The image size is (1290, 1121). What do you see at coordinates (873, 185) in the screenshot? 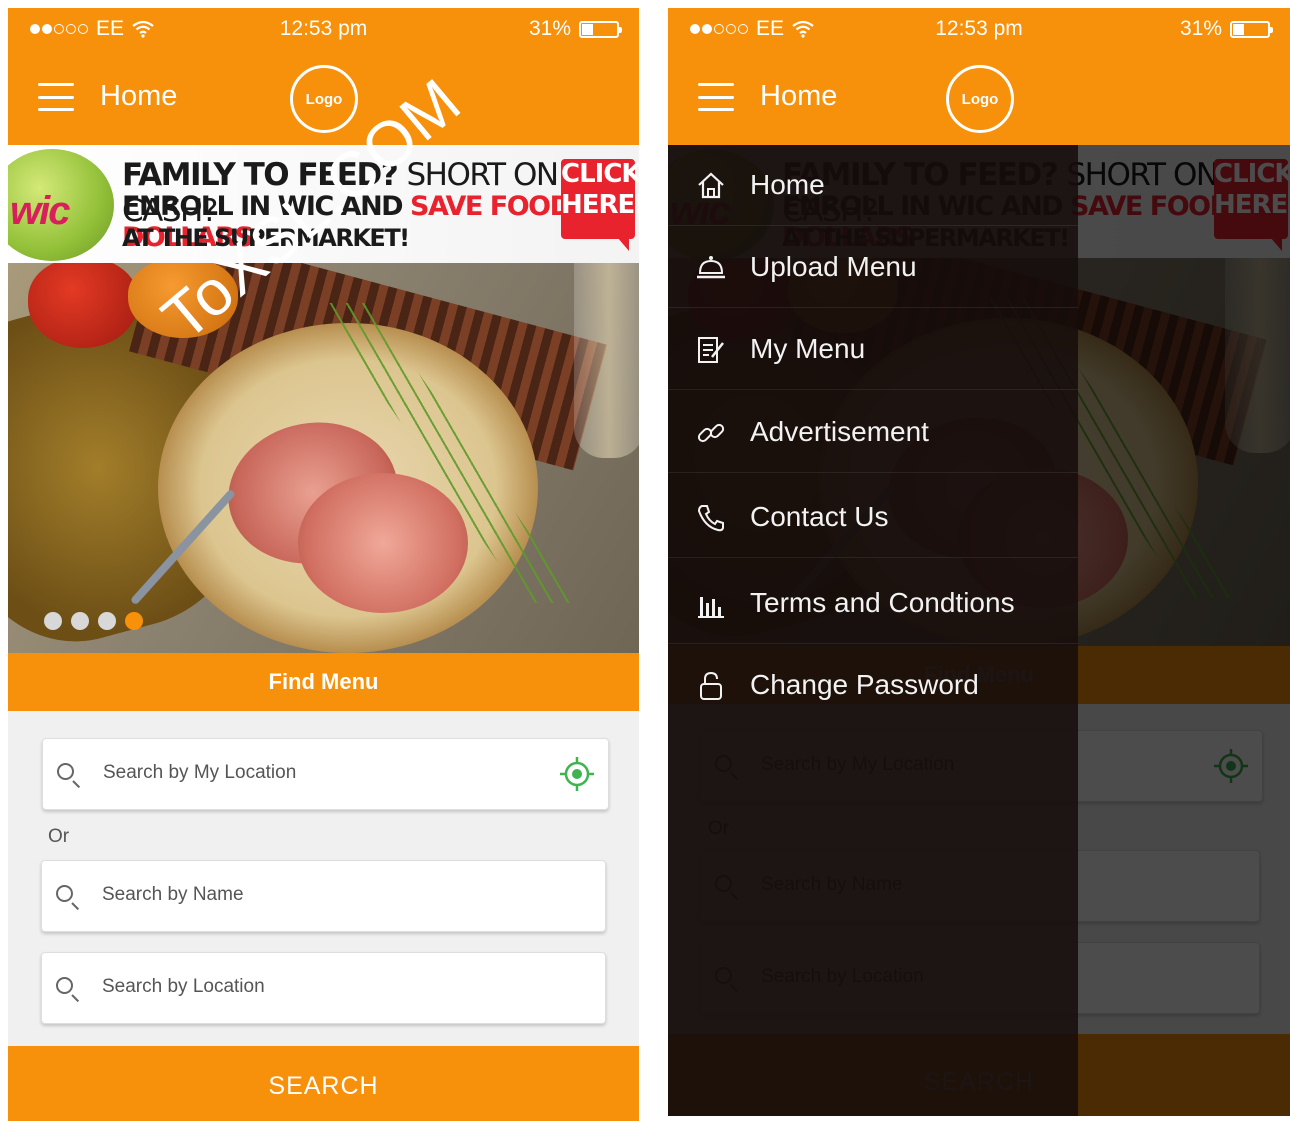
I see `drawer-item-home: Home` at bounding box center [873, 185].